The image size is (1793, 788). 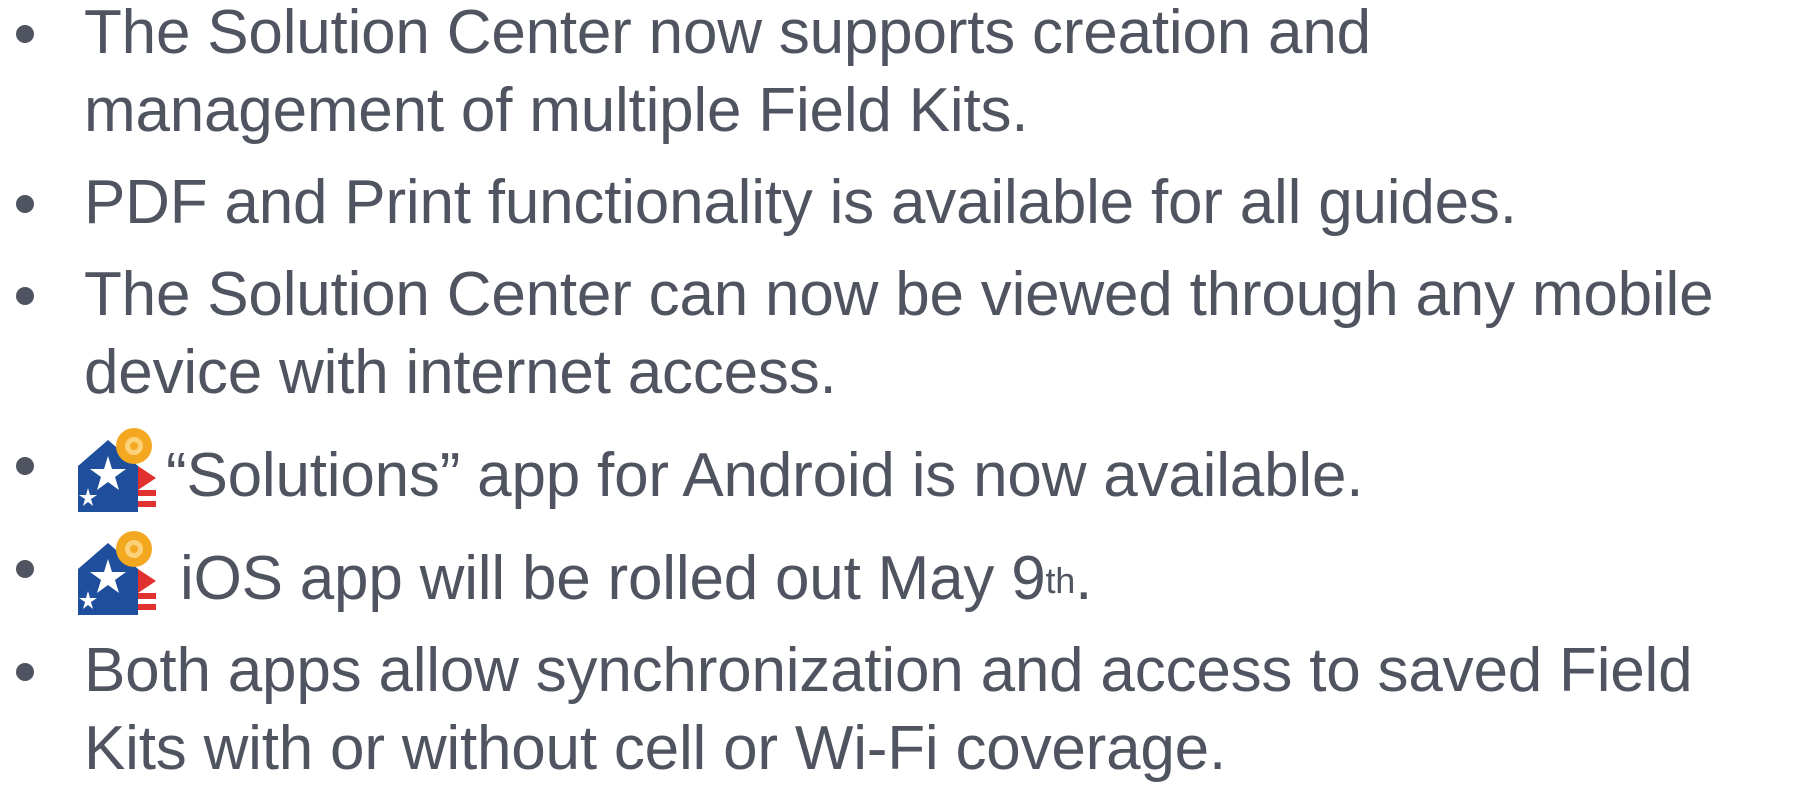 I want to click on bullet-text-line: management of multiple Field Kits., so click(x=556, y=110).